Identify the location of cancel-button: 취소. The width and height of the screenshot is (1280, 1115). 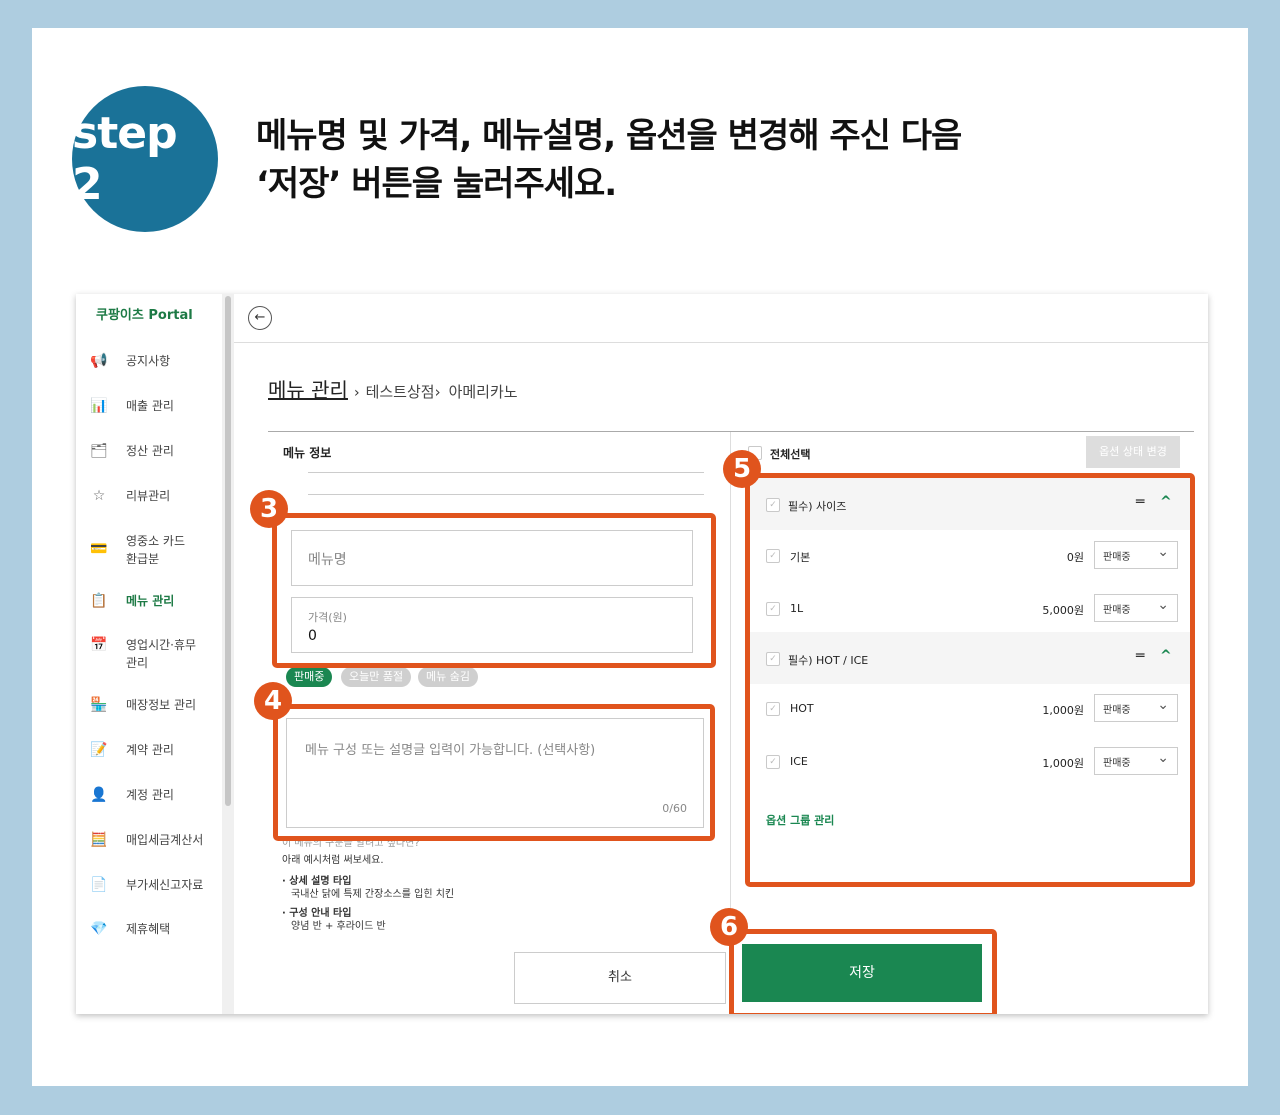
(620, 978).